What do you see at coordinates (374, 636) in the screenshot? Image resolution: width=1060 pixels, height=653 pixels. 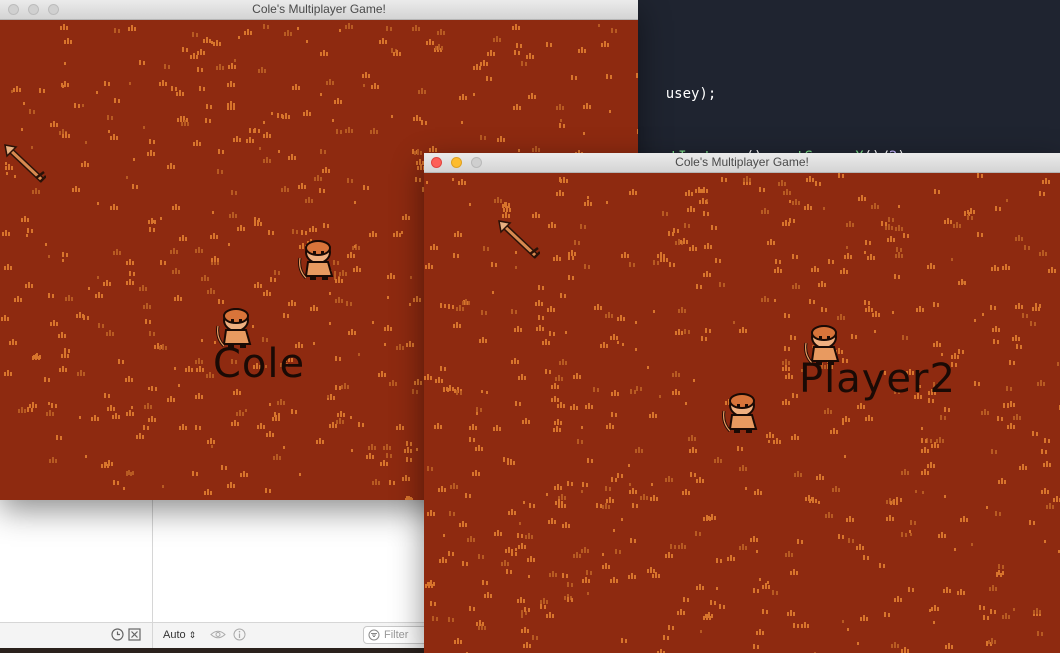 I see `filter-icon` at bounding box center [374, 636].